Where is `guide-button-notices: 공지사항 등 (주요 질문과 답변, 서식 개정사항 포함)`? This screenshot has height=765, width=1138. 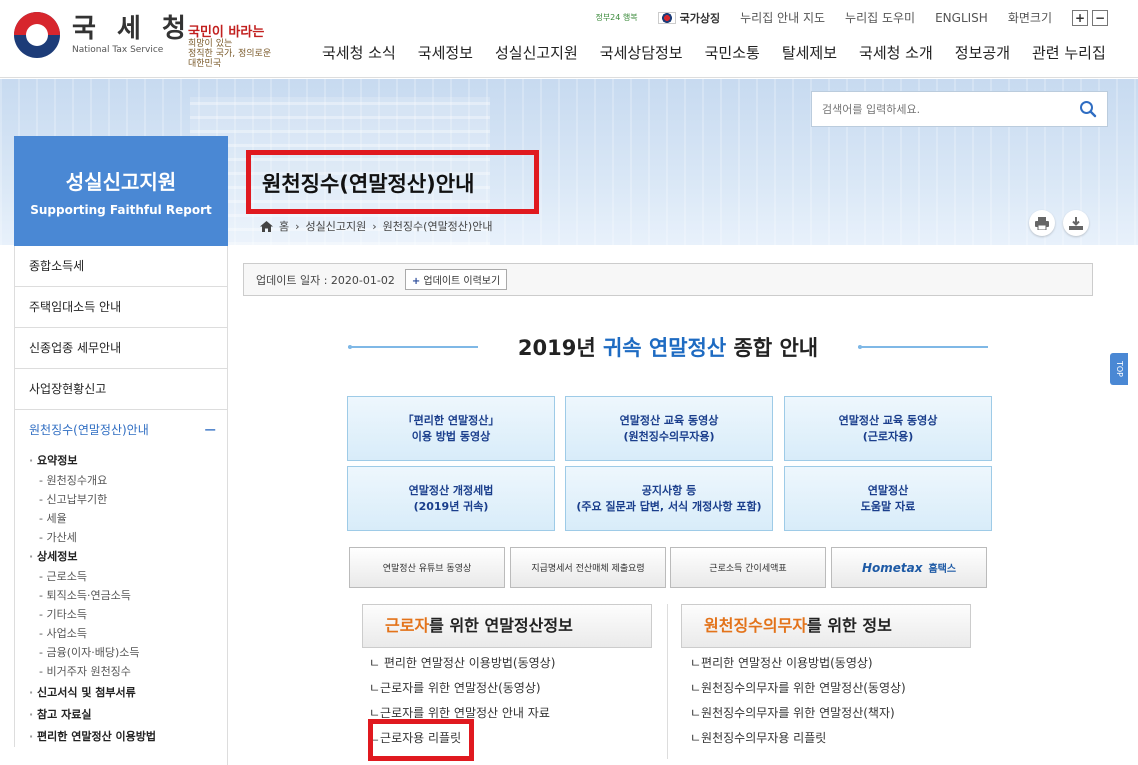
guide-button-notices: 공지사항 등 (주요 질문과 답변, 서식 개정사항 포함) is located at coordinates (669, 498).